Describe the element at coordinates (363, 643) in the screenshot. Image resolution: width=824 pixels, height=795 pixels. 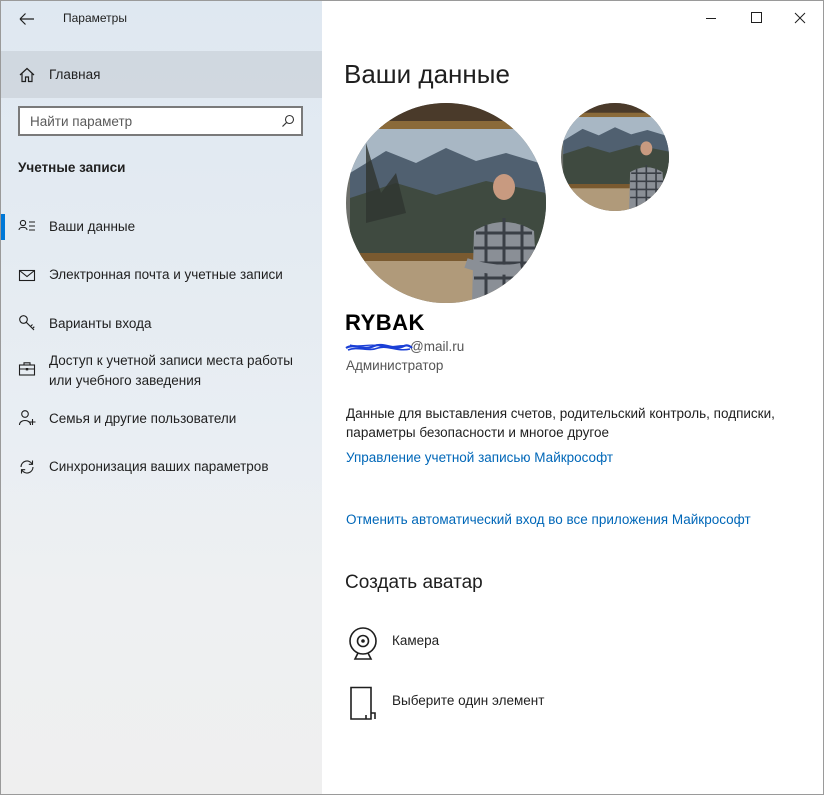
I see `camera-icon` at that location.